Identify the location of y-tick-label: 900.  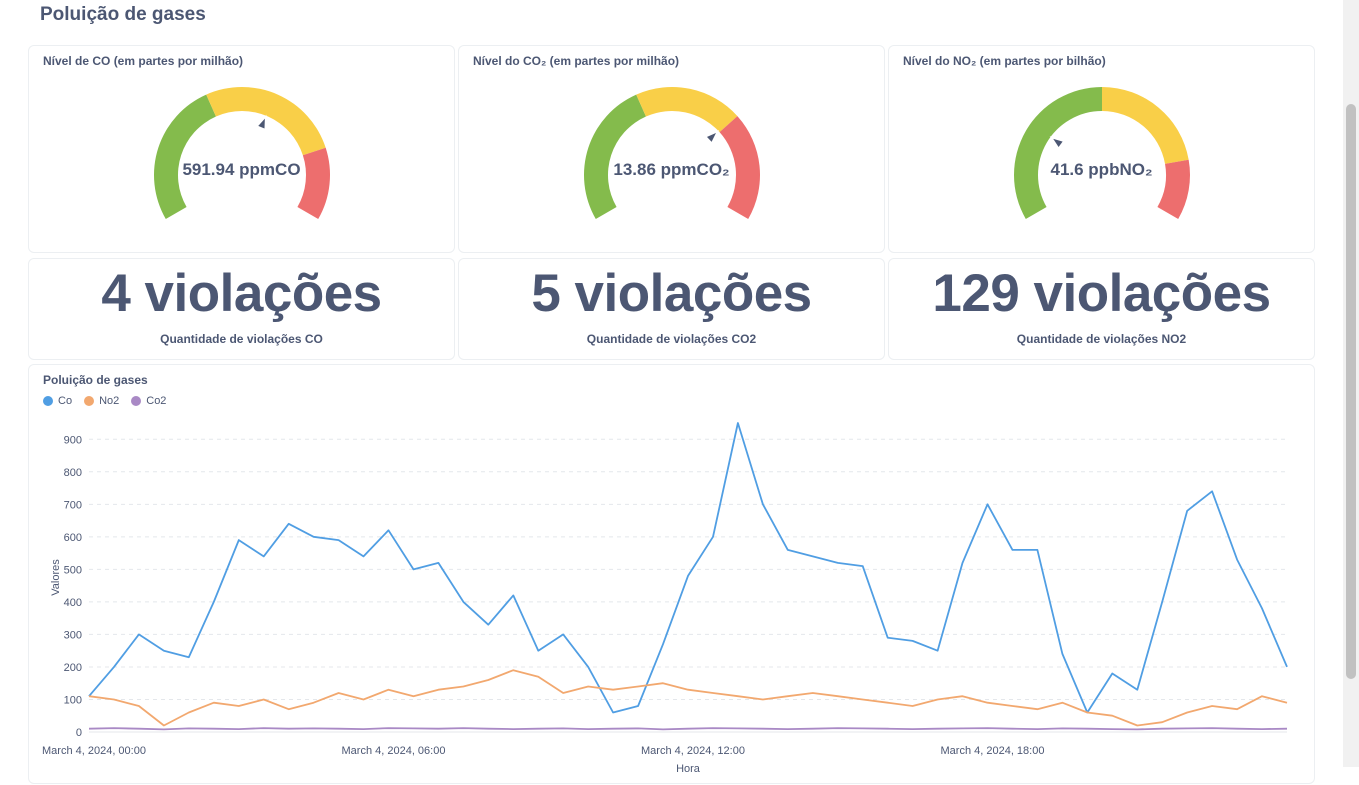
(73, 440).